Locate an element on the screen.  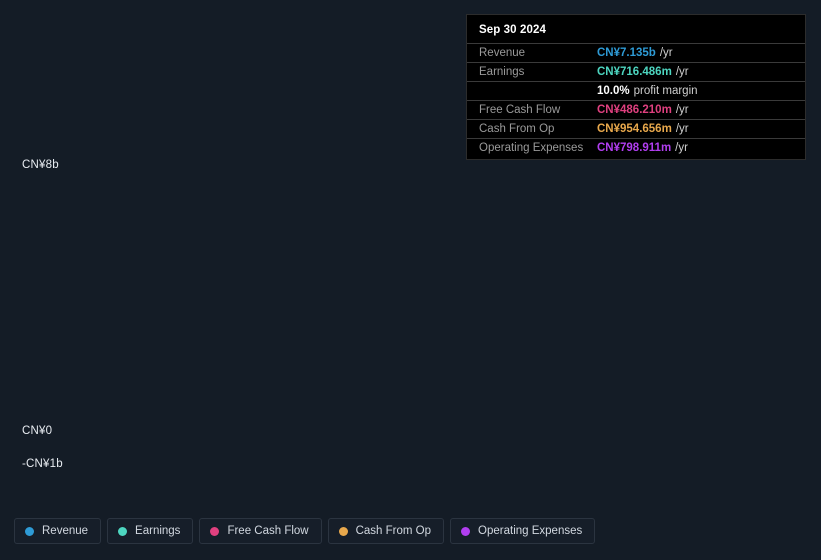
tooltip-subrow-profit-margin: 10.0% profit margin is located at coordinates (636, 90).